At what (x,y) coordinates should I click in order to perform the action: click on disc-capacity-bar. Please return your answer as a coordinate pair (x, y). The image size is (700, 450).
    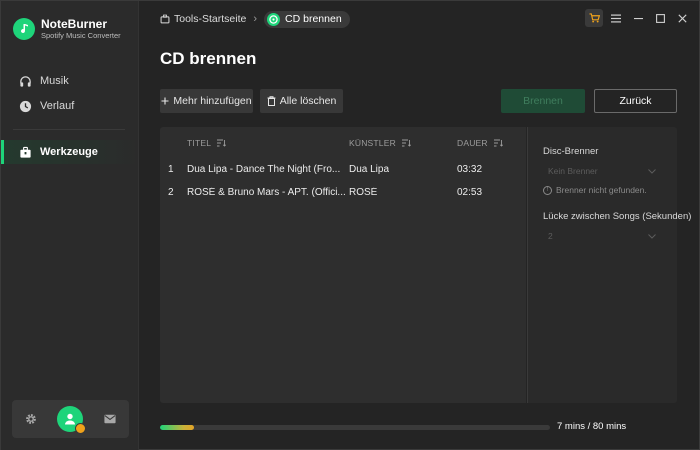
    Looking at the image, I should click on (355, 427).